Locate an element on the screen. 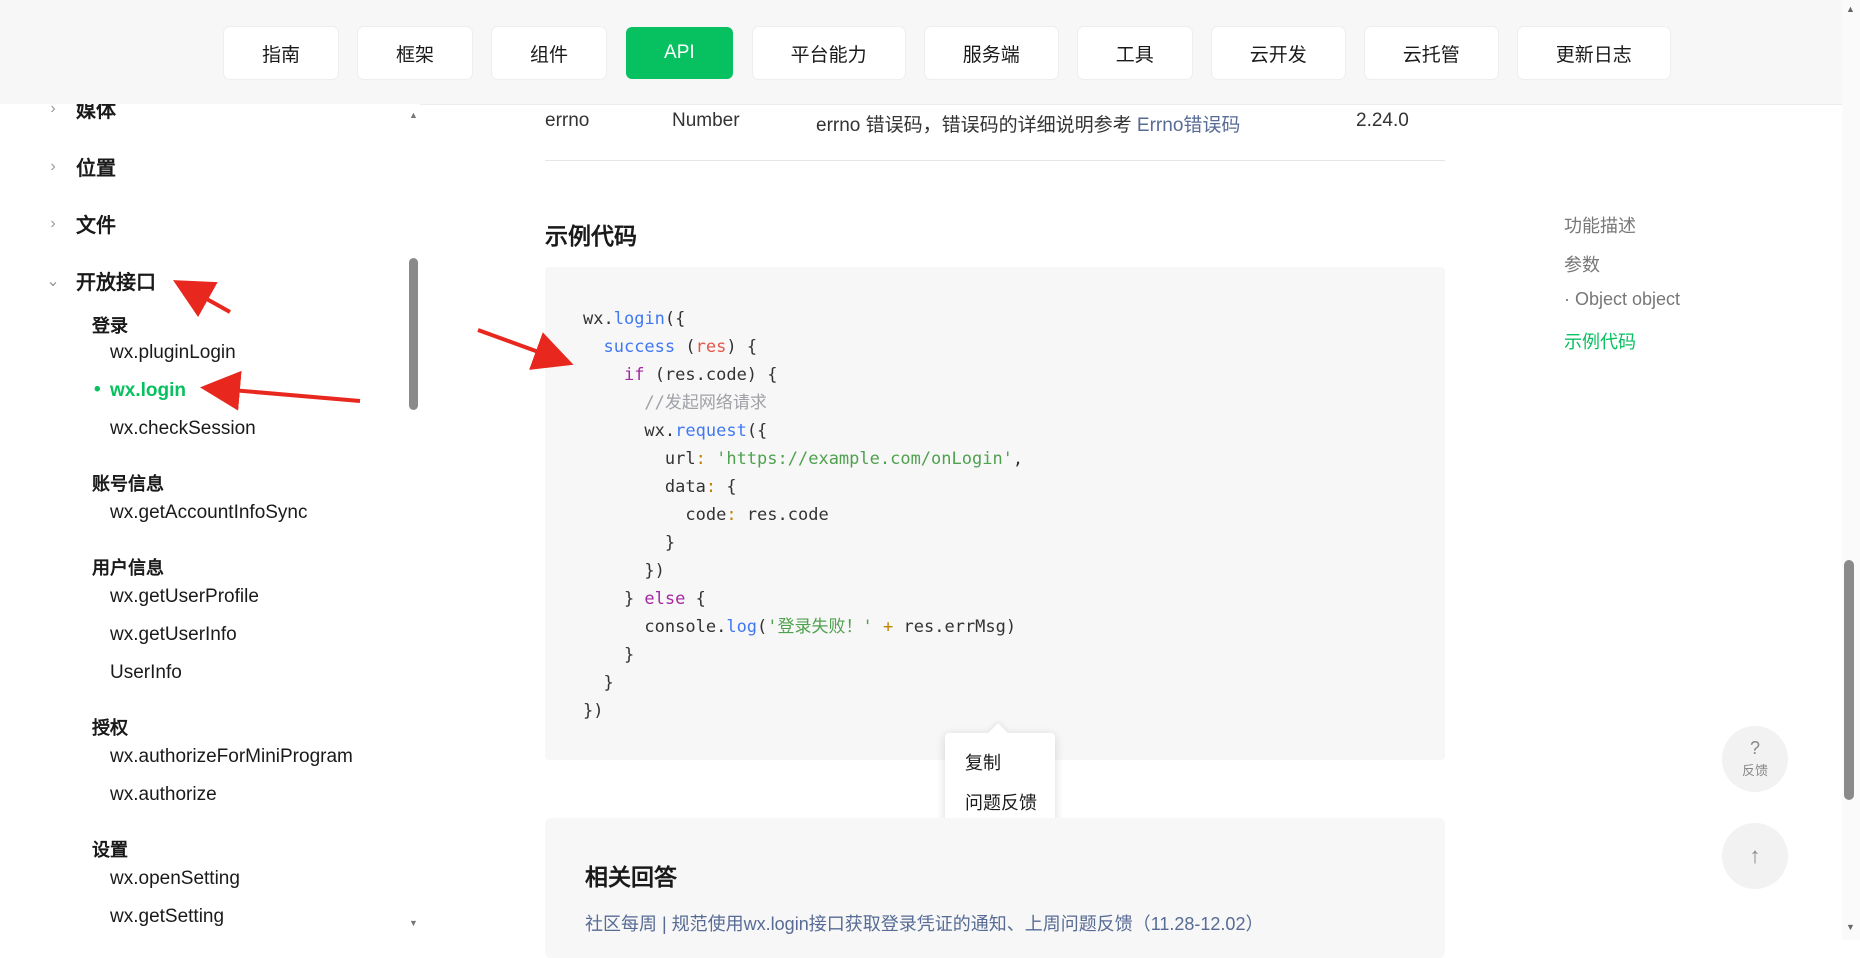 The height and width of the screenshot is (958, 1860). toc-item-params: 参数 is located at coordinates (1582, 264).